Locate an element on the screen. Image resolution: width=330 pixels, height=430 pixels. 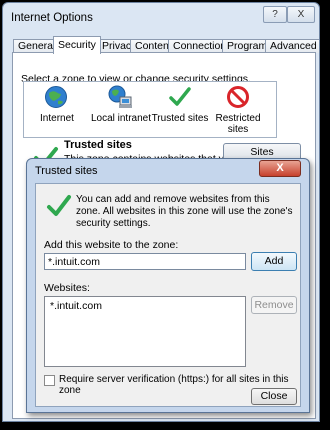
window-title: Internet Options is located at coordinates (52, 18).